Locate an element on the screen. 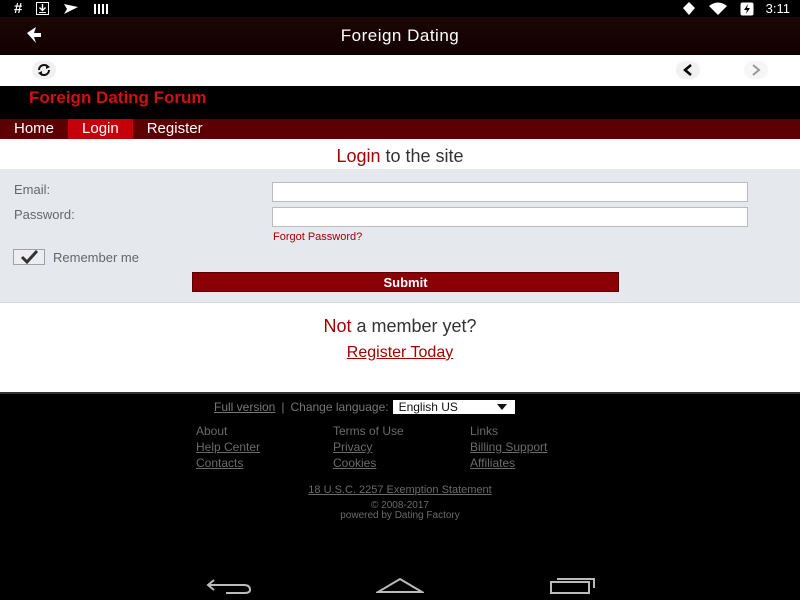  page-back-button is located at coordinates (688, 70).